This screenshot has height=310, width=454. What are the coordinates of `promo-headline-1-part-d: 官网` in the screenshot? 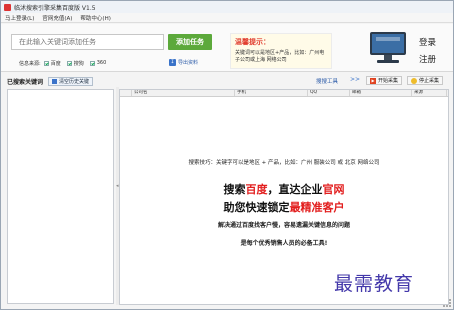 It's located at (333, 189).